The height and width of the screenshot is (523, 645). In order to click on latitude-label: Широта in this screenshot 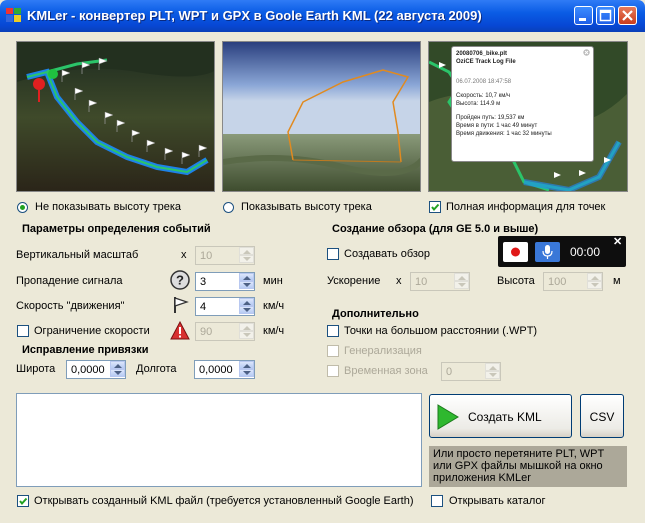, I will do `click(36, 369)`.